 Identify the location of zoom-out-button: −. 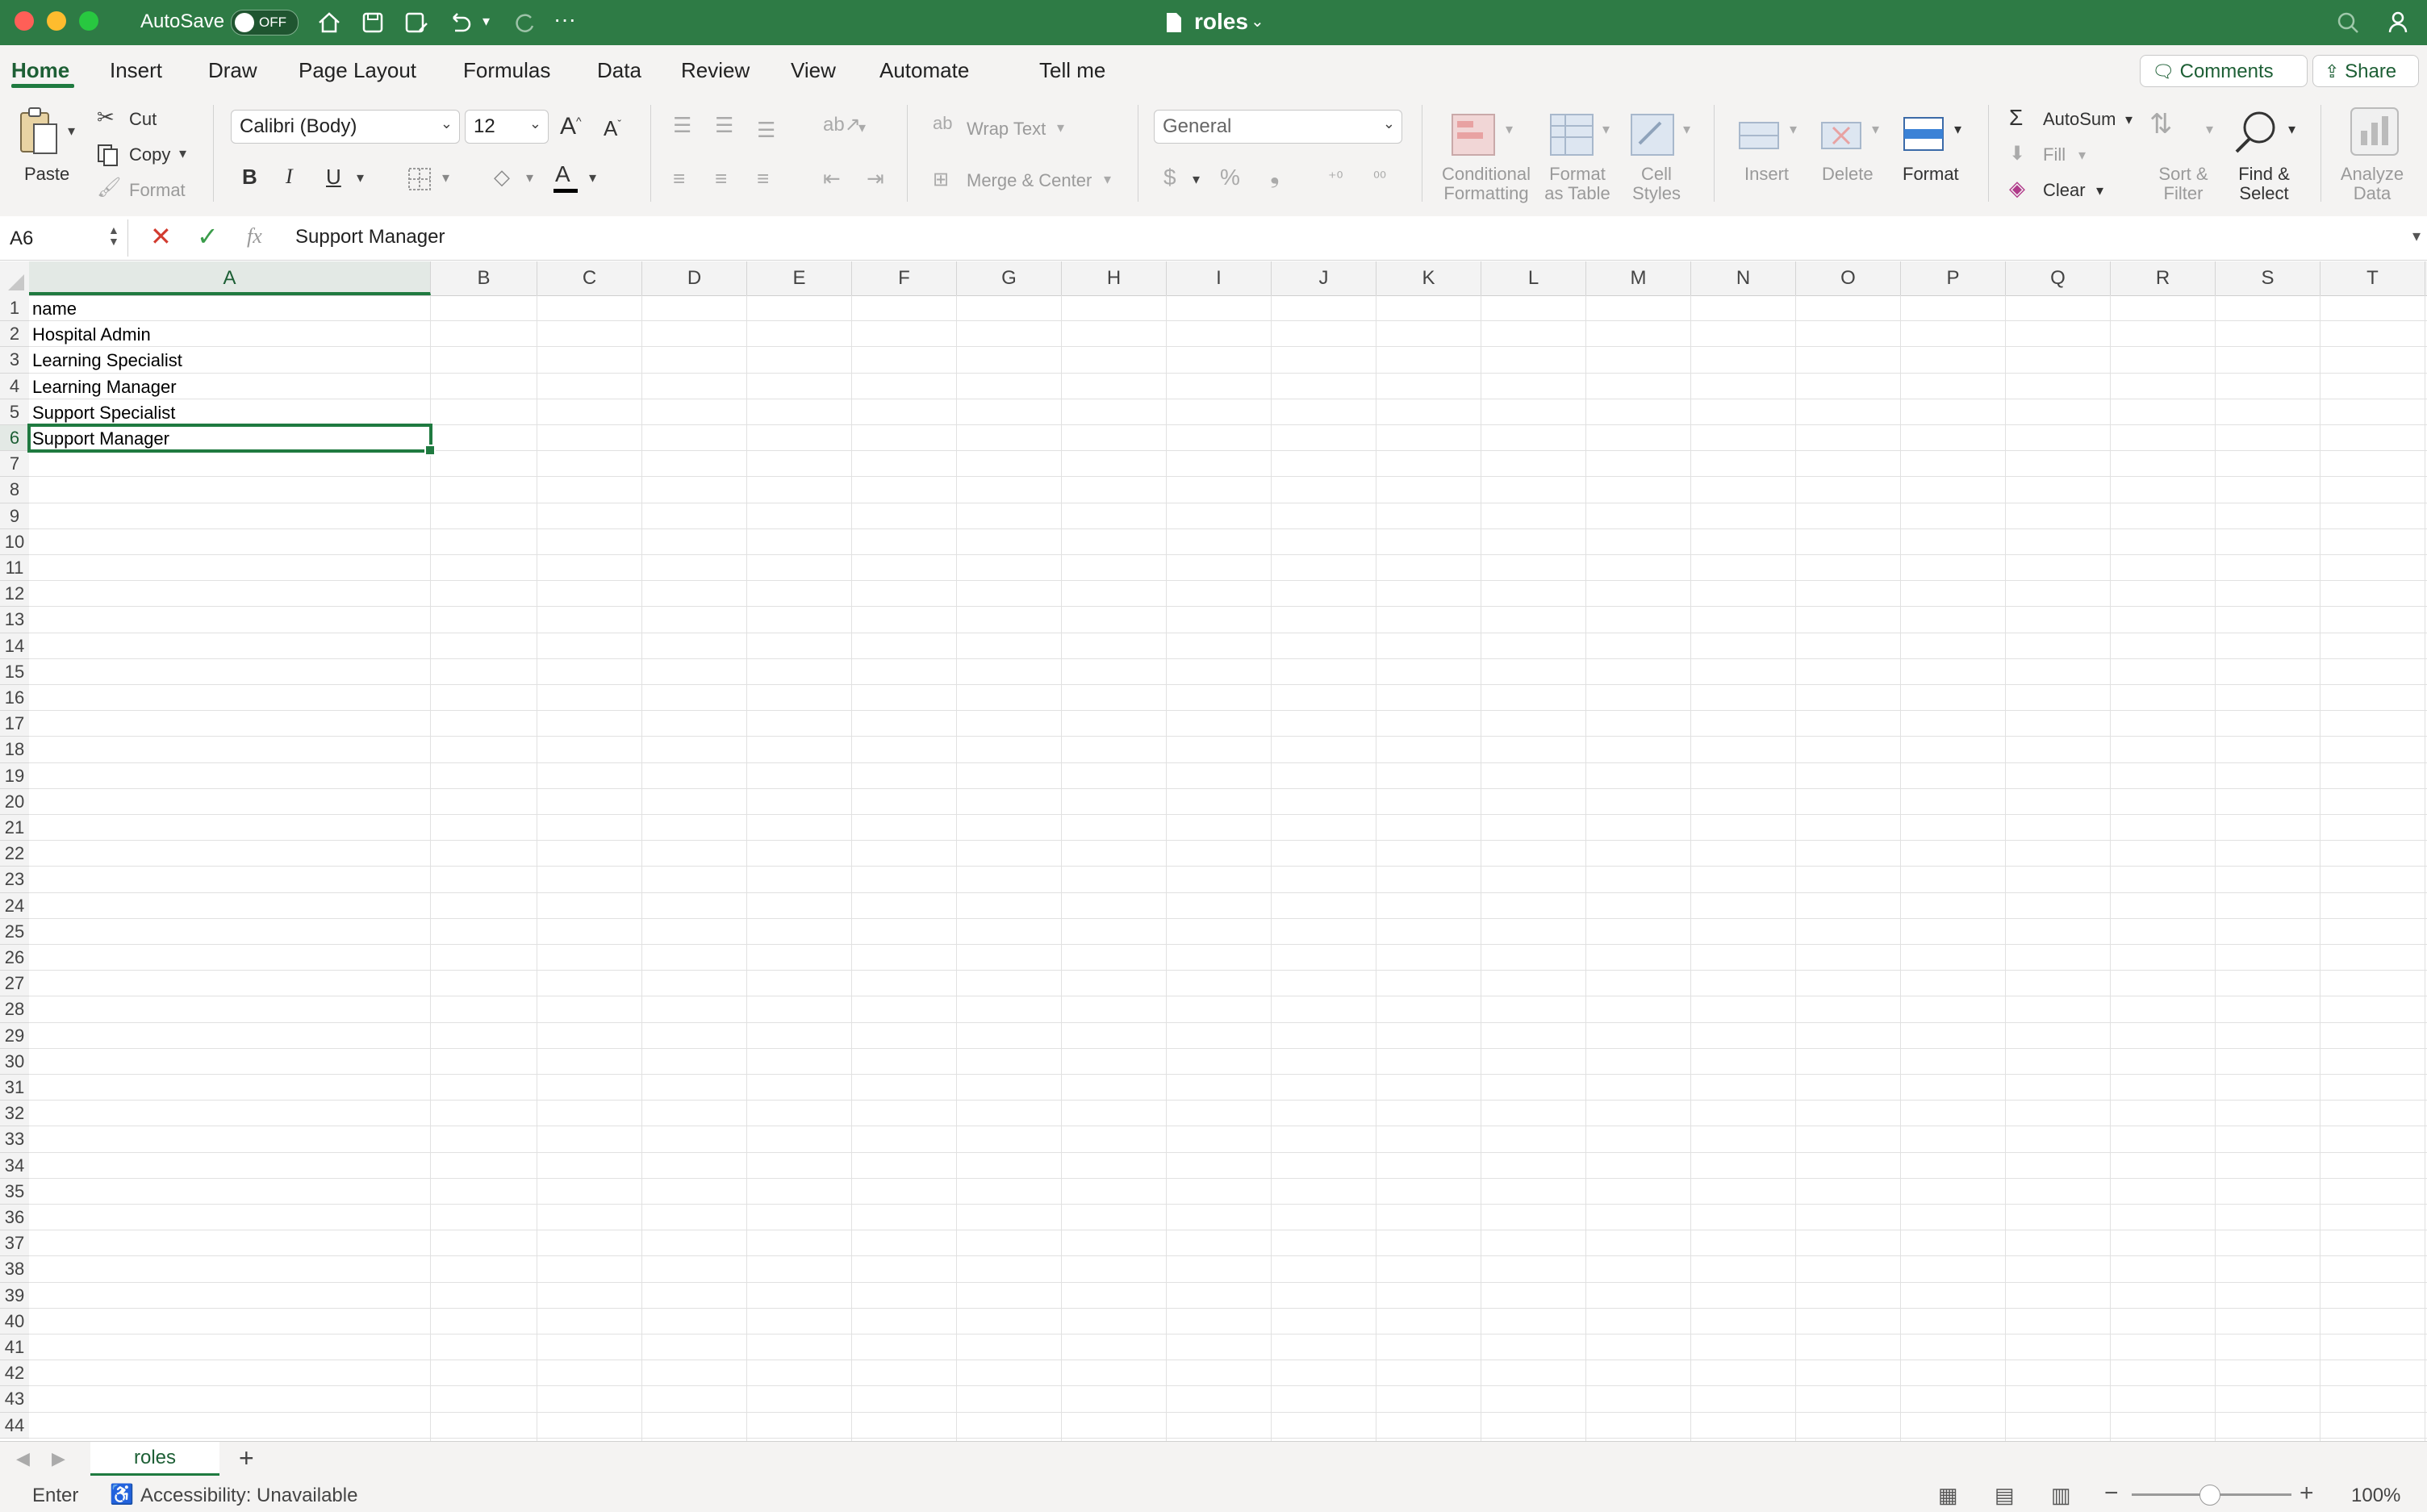
(2111, 1493).